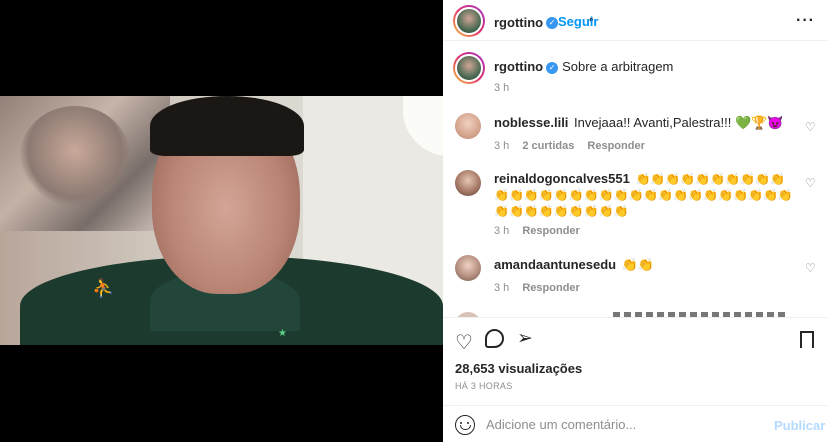 Image resolution: width=828 pixels, height=442 pixels. Describe the element at coordinates (465, 425) in the screenshot. I see `emoji-picker-icon` at that location.